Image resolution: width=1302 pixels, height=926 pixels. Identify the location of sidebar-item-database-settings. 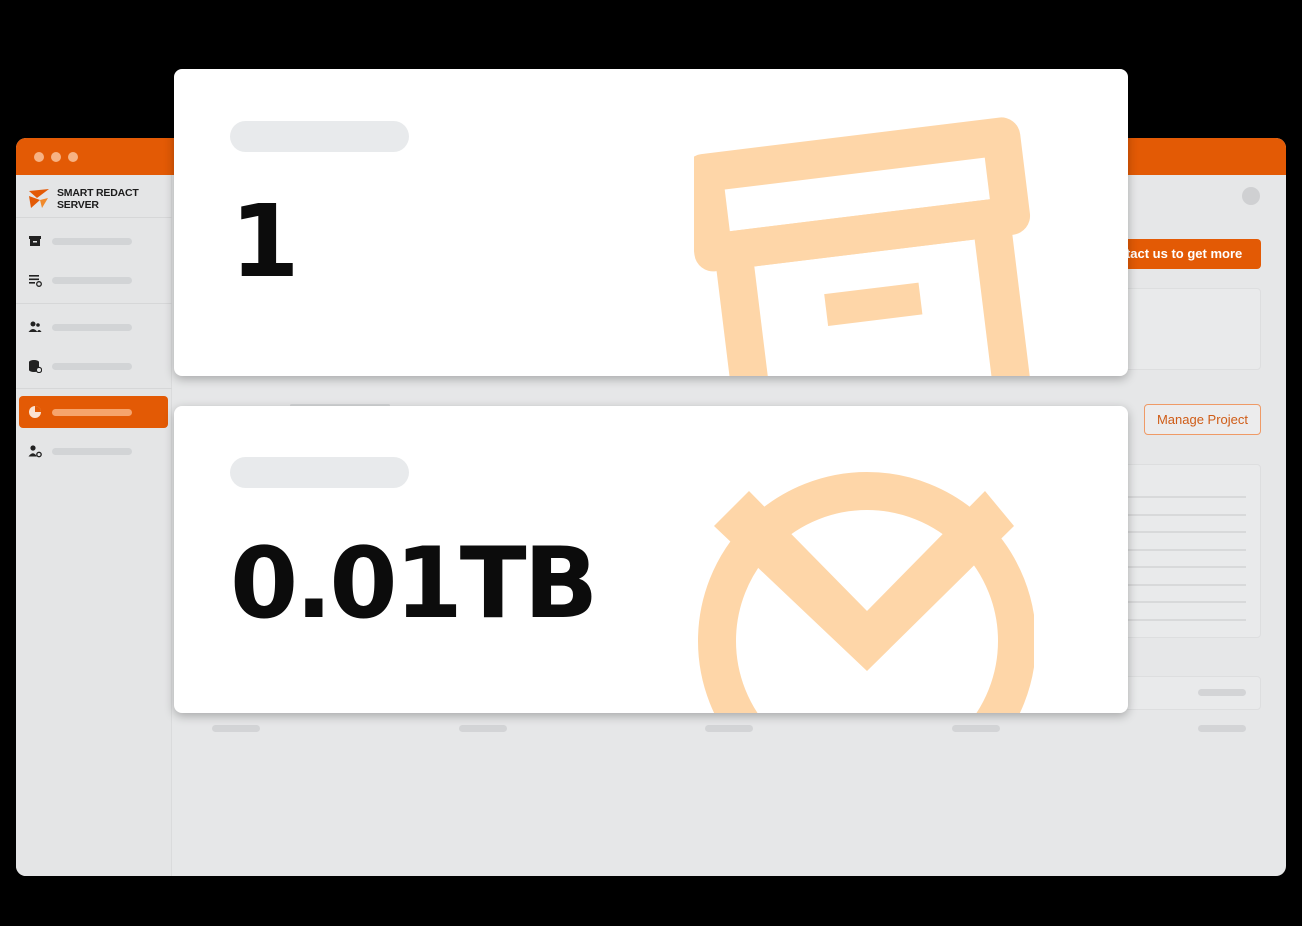
(93, 366).